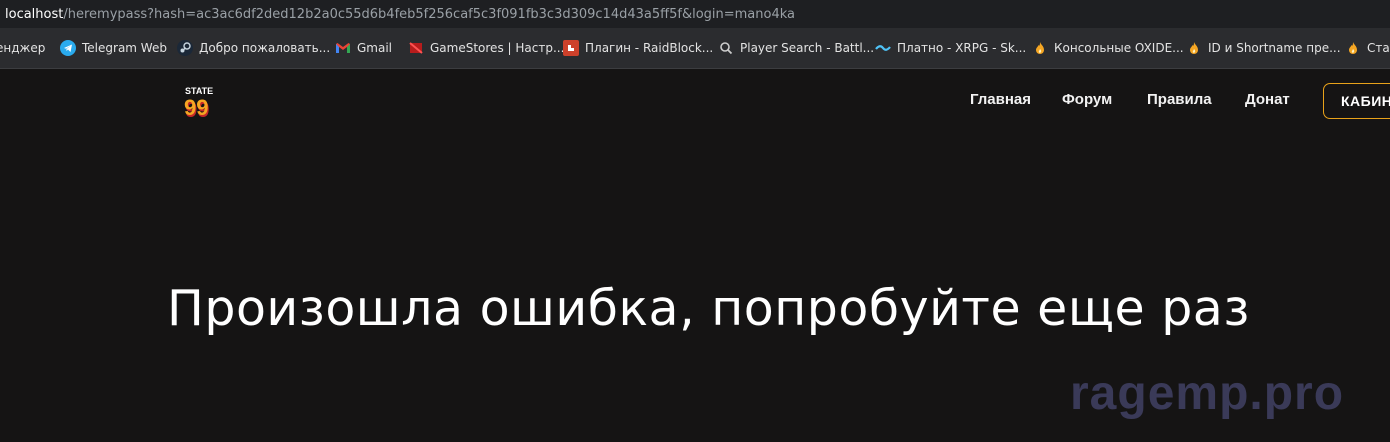 This screenshot has height=442, width=1390. What do you see at coordinates (343, 48) in the screenshot?
I see `gmail-icon` at bounding box center [343, 48].